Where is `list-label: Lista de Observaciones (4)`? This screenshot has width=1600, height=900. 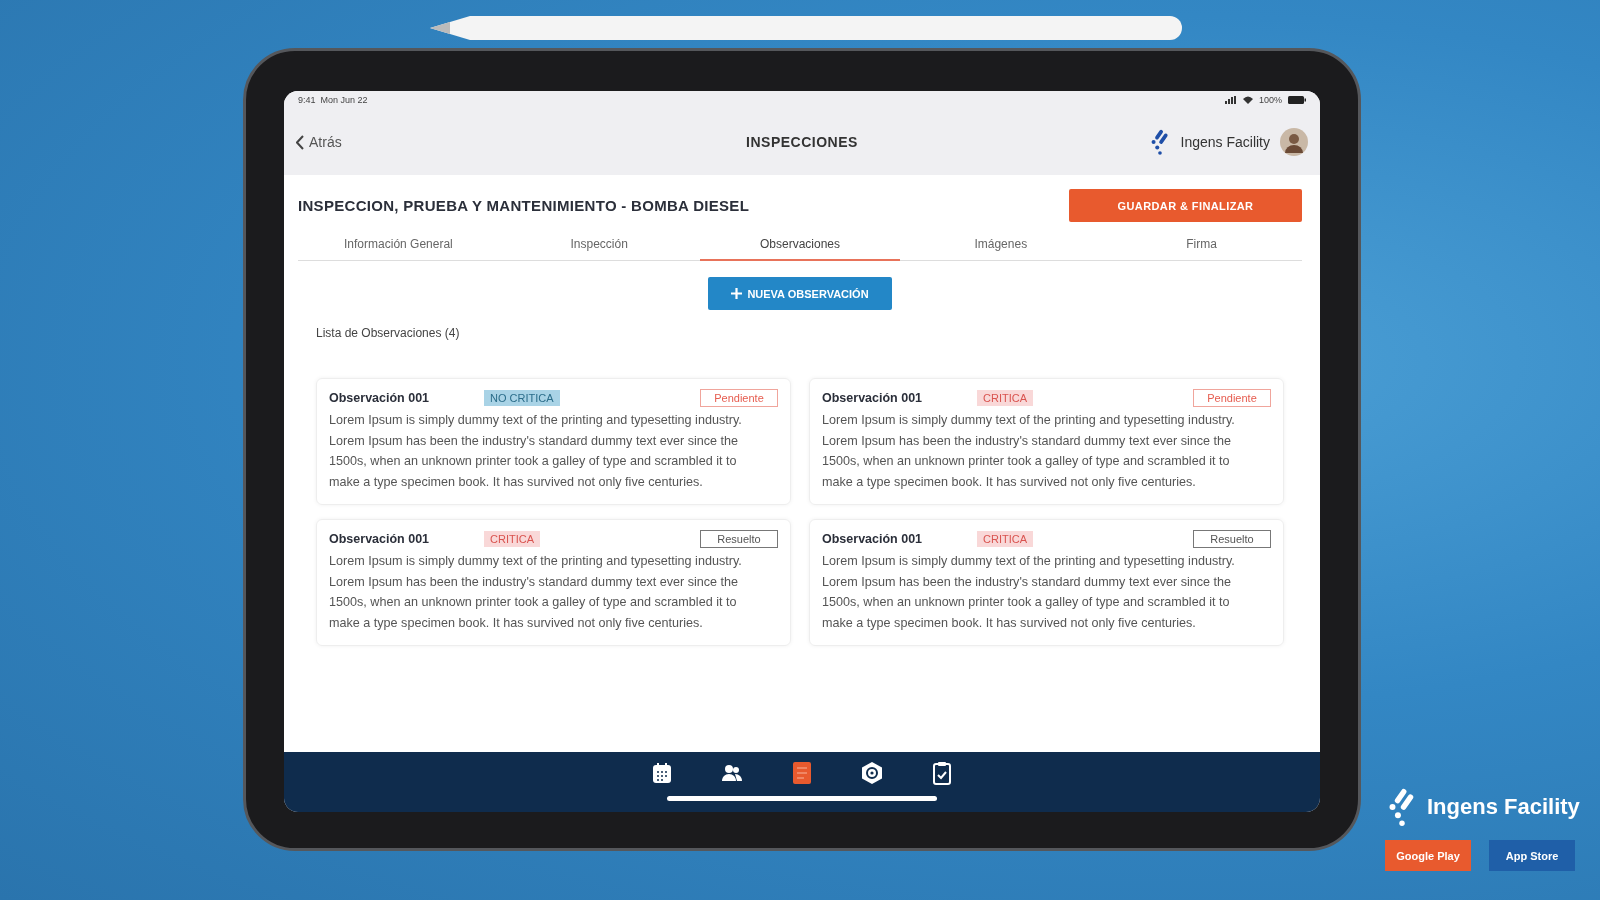
list-label: Lista de Observaciones (4) is located at coordinates (388, 333).